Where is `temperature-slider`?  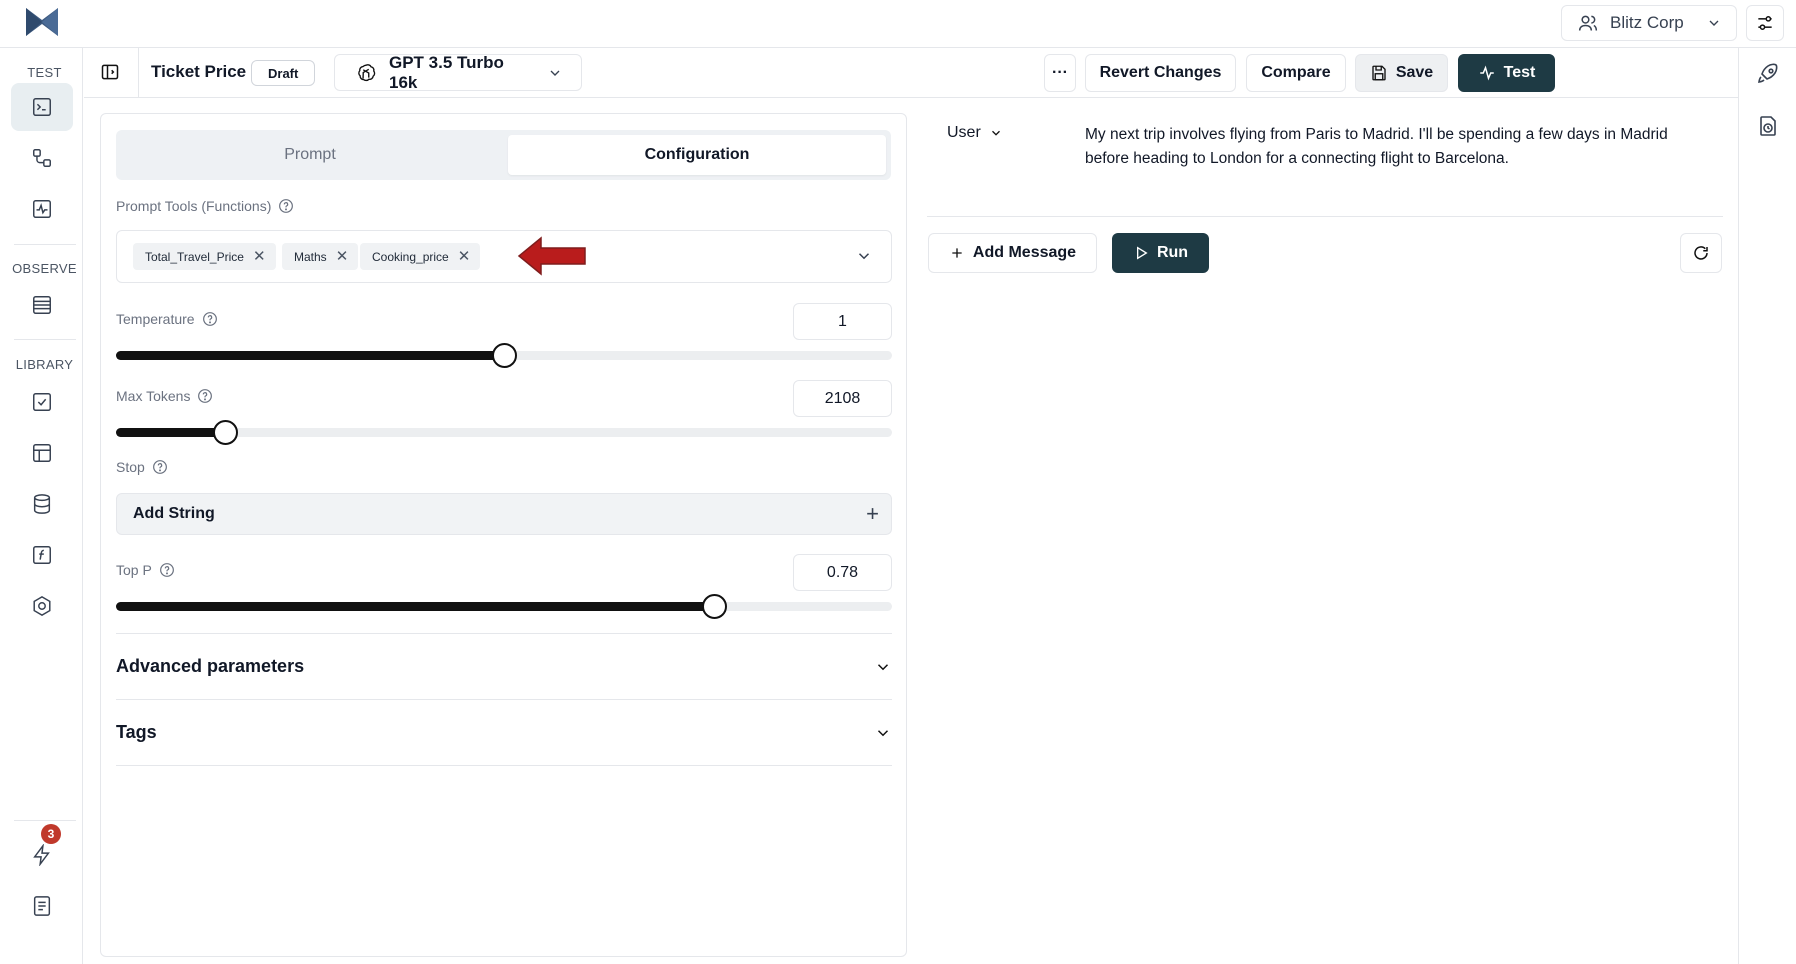
temperature-slider is located at coordinates (504, 355).